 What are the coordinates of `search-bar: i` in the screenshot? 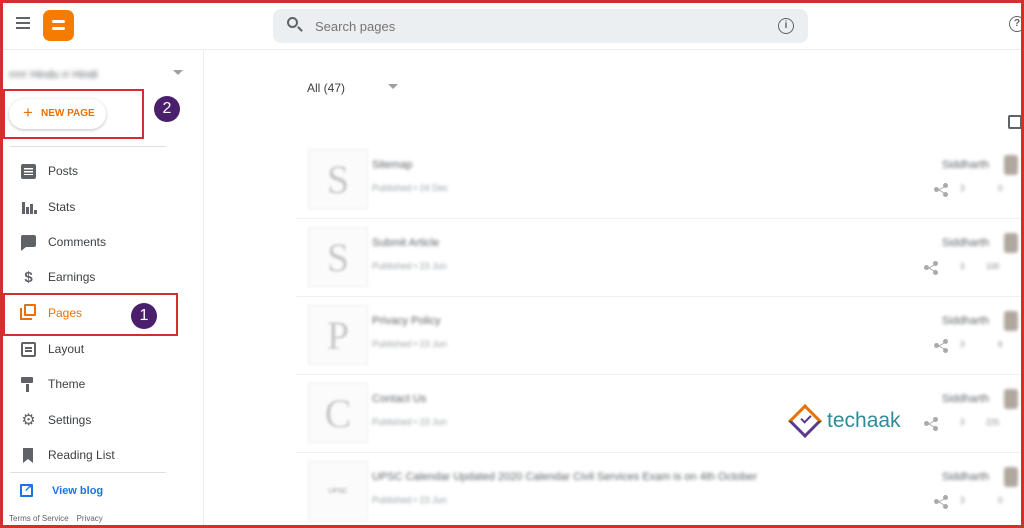 It's located at (540, 26).